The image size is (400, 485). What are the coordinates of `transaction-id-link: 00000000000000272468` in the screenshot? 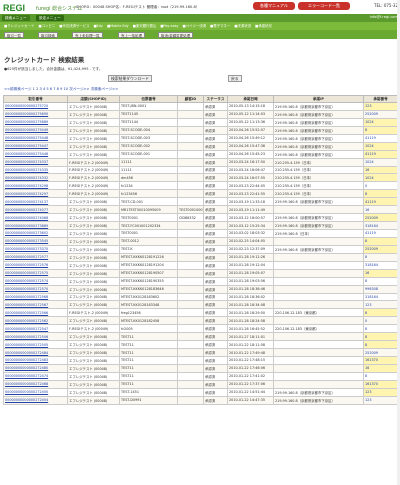 It's located at (35, 384).